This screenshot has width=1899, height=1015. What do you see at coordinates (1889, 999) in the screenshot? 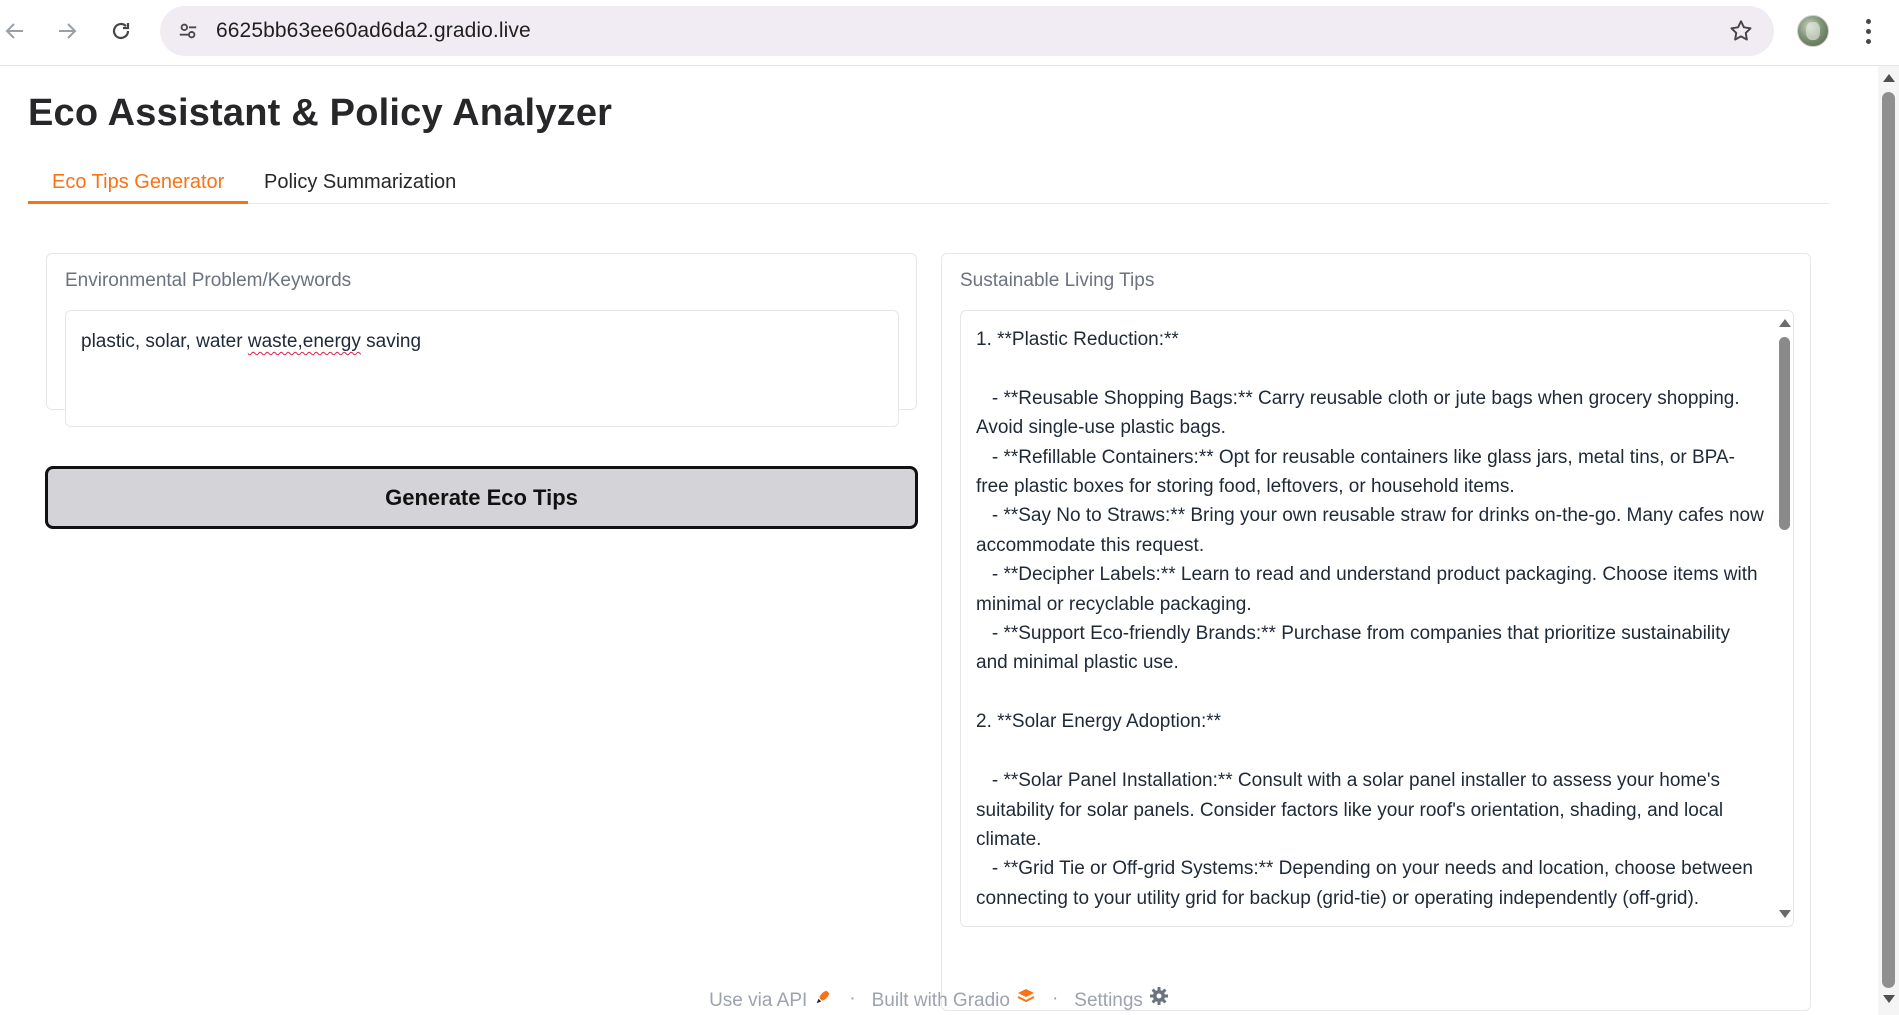
I see `page-scroll-down-icon` at bounding box center [1889, 999].